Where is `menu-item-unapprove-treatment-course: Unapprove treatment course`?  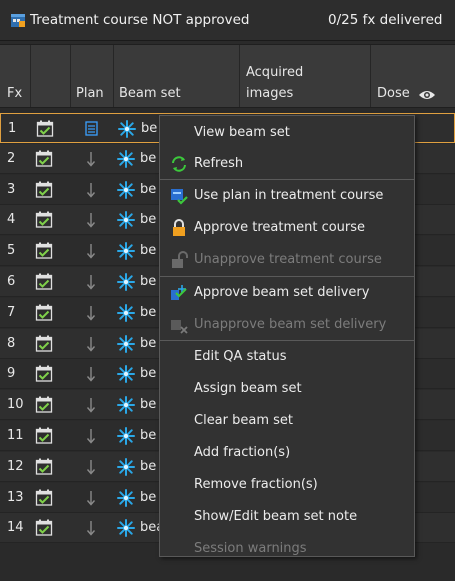 menu-item-unapprove-treatment-course: Unapprove treatment course is located at coordinates (287, 260).